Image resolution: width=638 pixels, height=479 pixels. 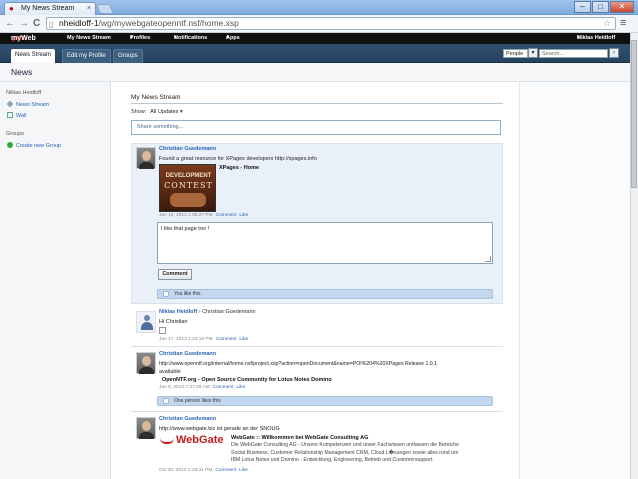 I want to click on post-timestamp: Jan 17, 2013 1:24:19 PM, so click(x=186, y=339).